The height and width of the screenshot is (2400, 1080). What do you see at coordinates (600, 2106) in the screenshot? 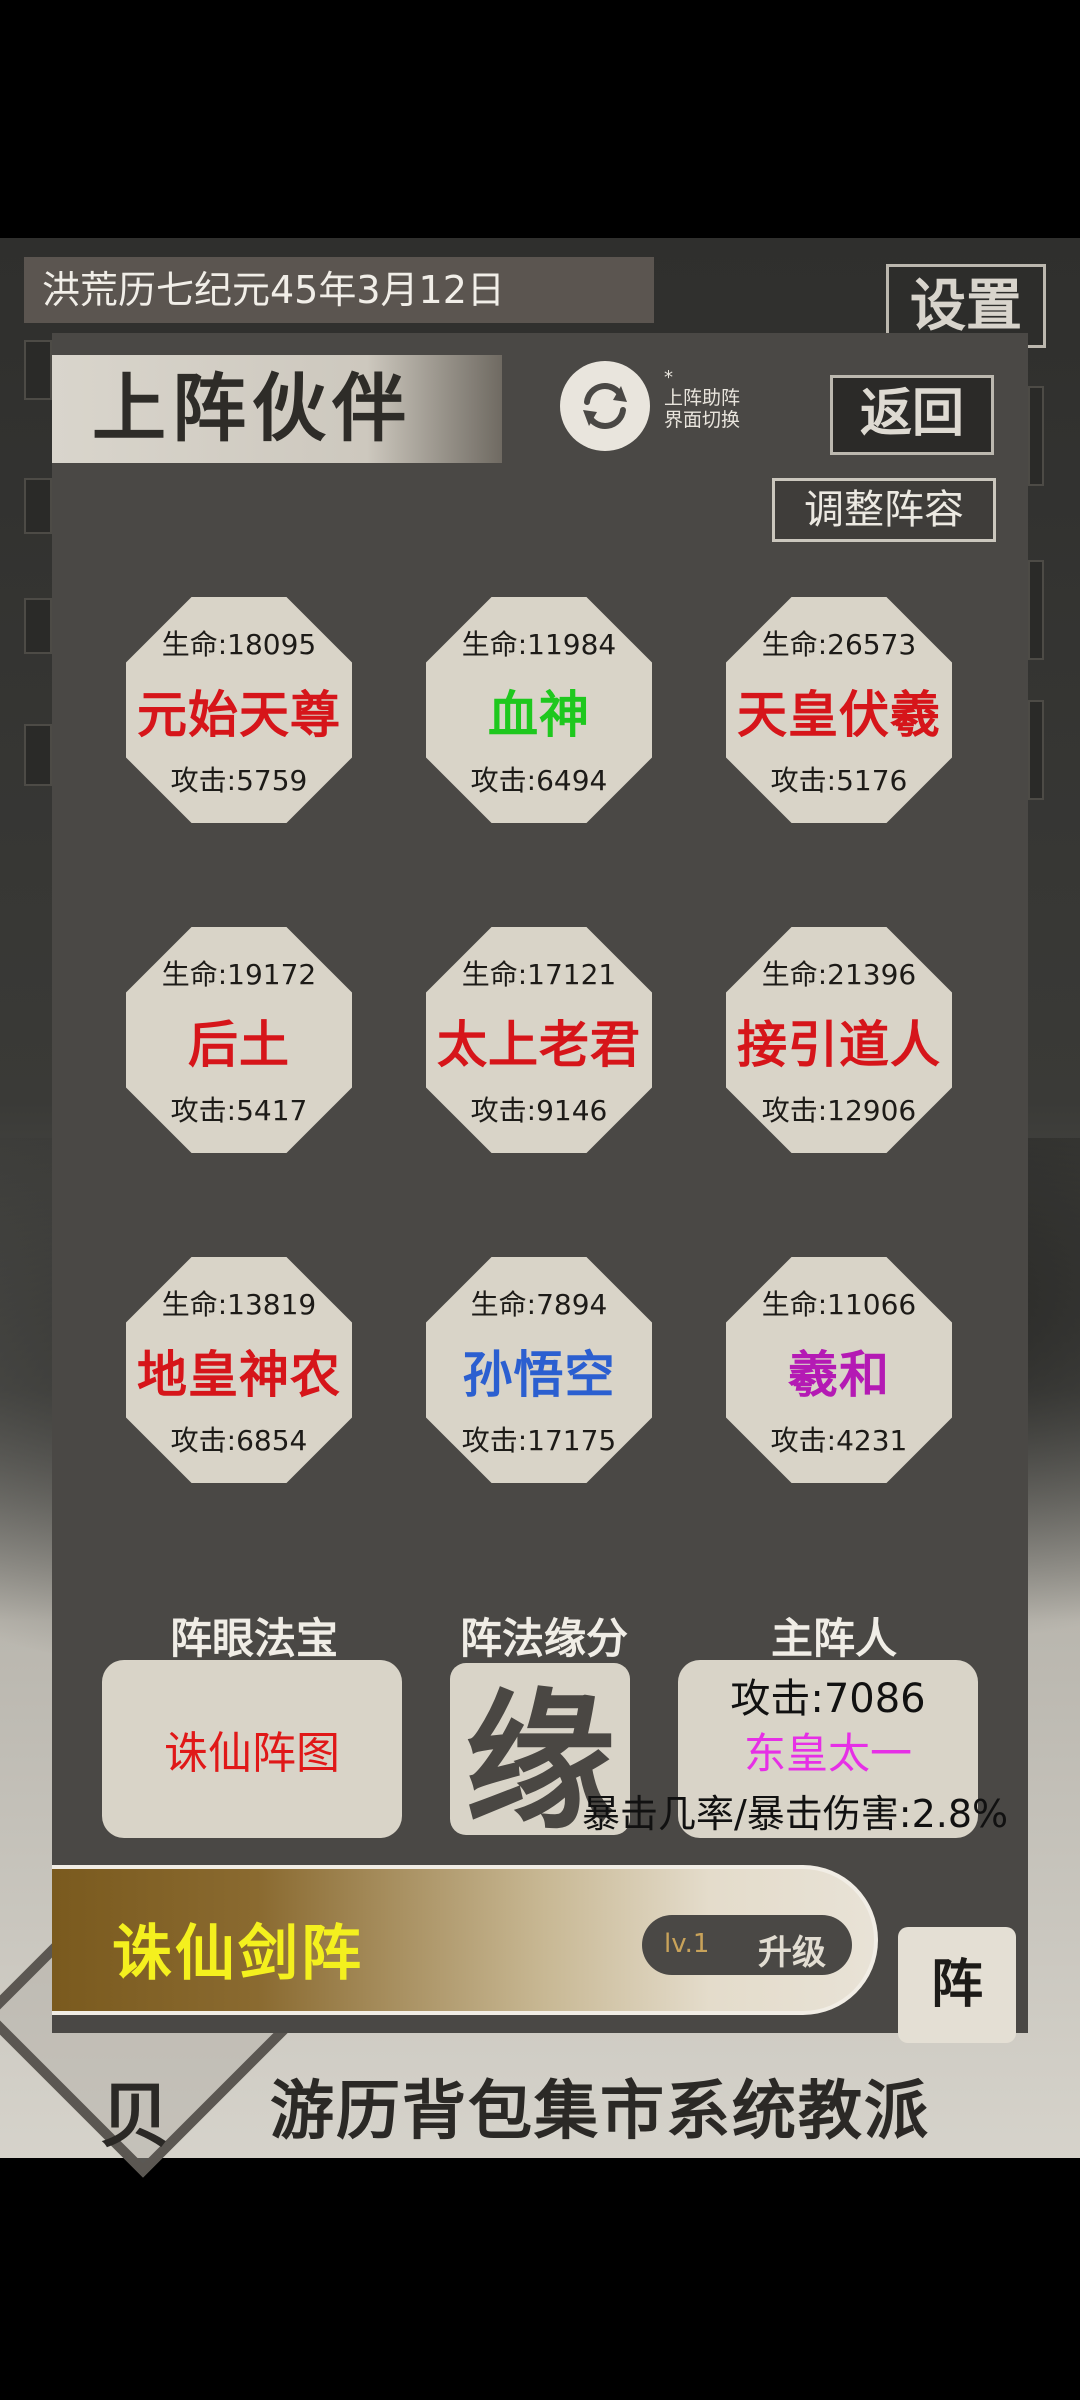
I see `nav-market: 集市` at bounding box center [600, 2106].